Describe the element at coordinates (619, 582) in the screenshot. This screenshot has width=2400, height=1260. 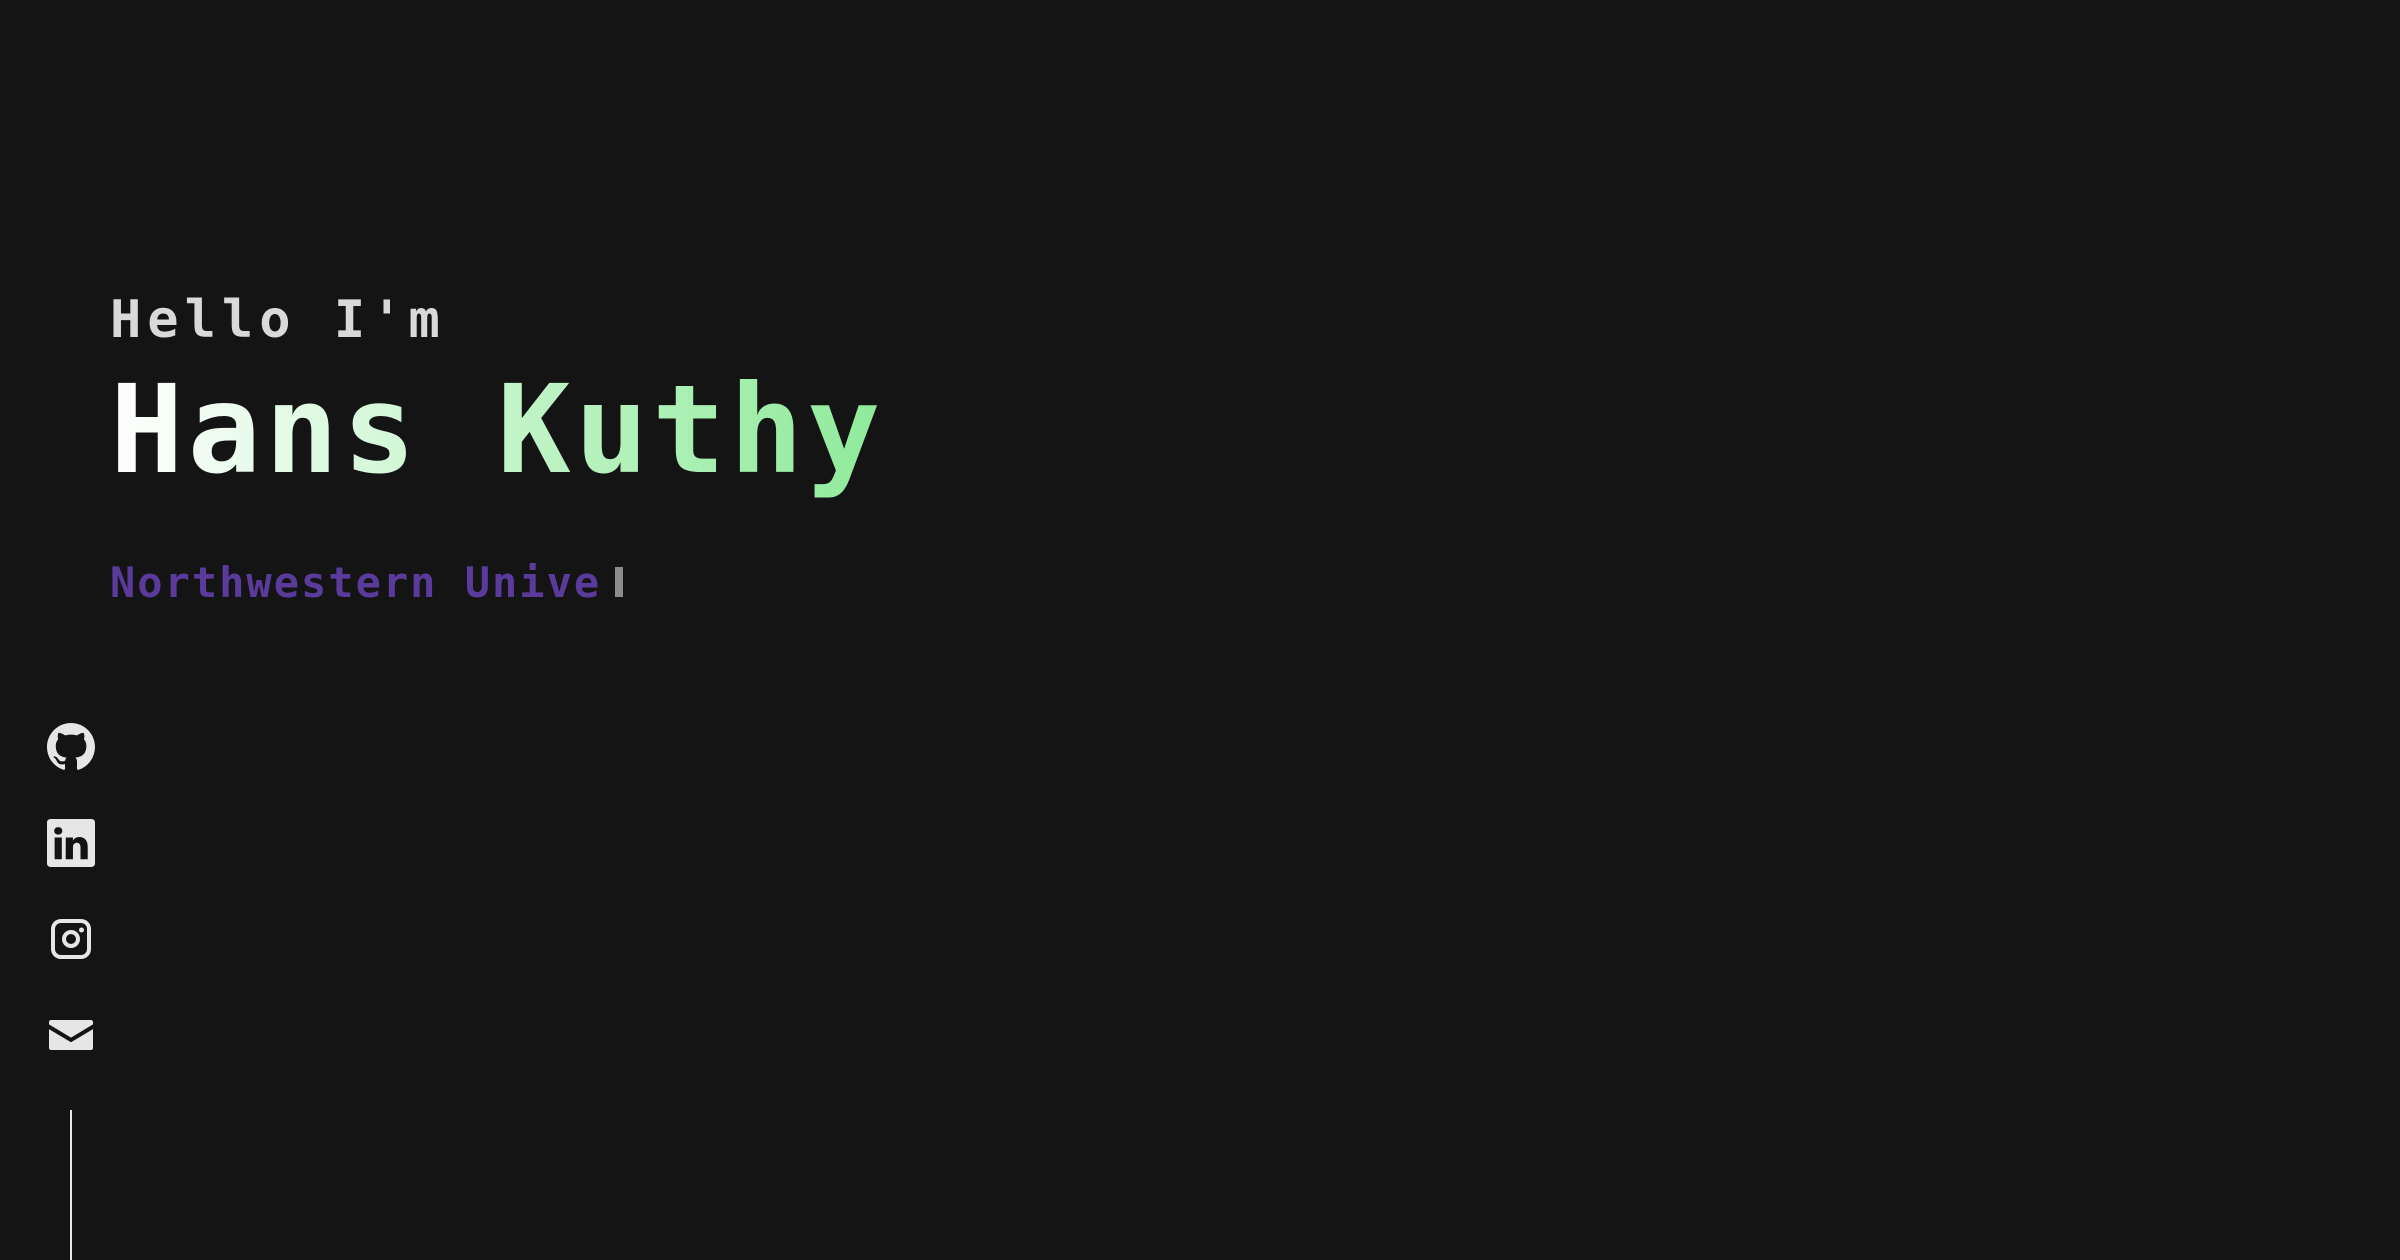
I see `typewriter-caret` at that location.